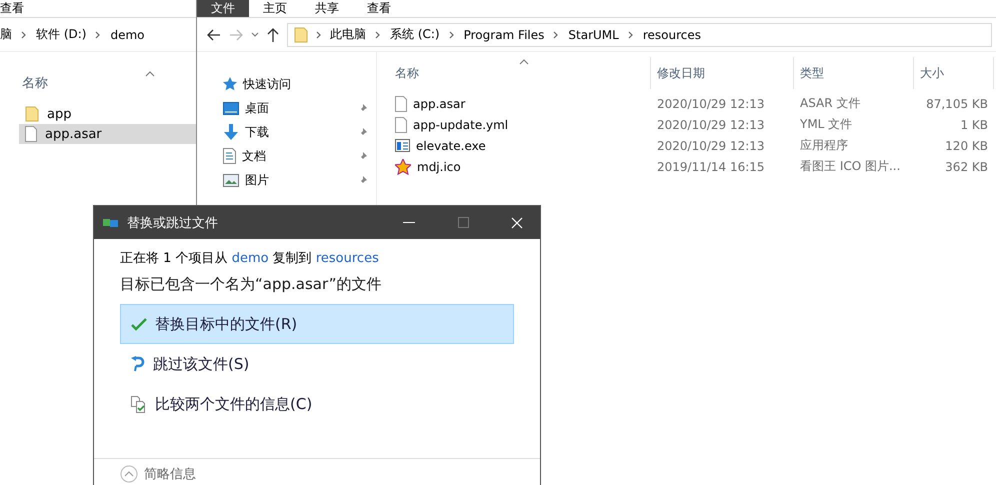 This screenshot has width=996, height=485. What do you see at coordinates (415, 34) in the screenshot?
I see `breadcrumb-item: 系统 (C:)` at bounding box center [415, 34].